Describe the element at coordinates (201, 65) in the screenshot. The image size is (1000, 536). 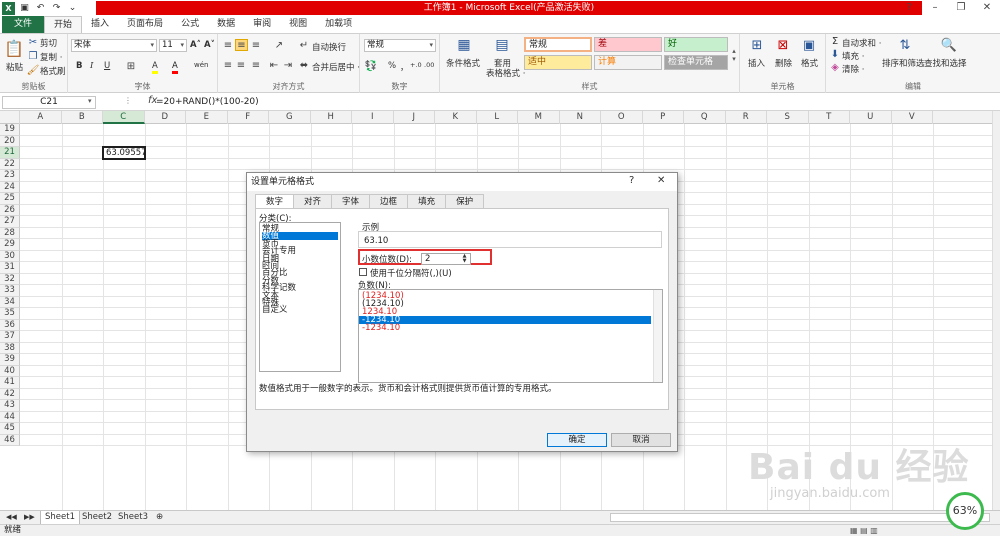
I see `phonetic-button: wén` at that location.